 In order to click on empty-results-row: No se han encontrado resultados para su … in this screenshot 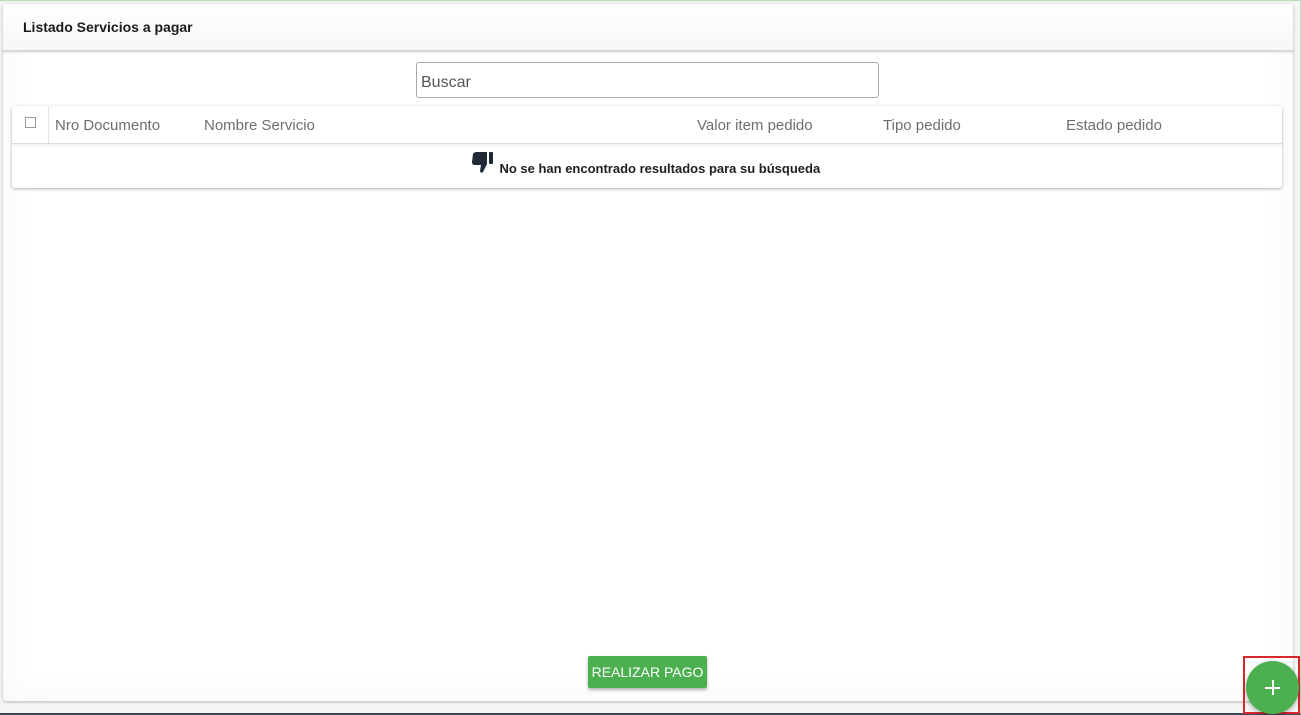, I will do `click(647, 166)`.